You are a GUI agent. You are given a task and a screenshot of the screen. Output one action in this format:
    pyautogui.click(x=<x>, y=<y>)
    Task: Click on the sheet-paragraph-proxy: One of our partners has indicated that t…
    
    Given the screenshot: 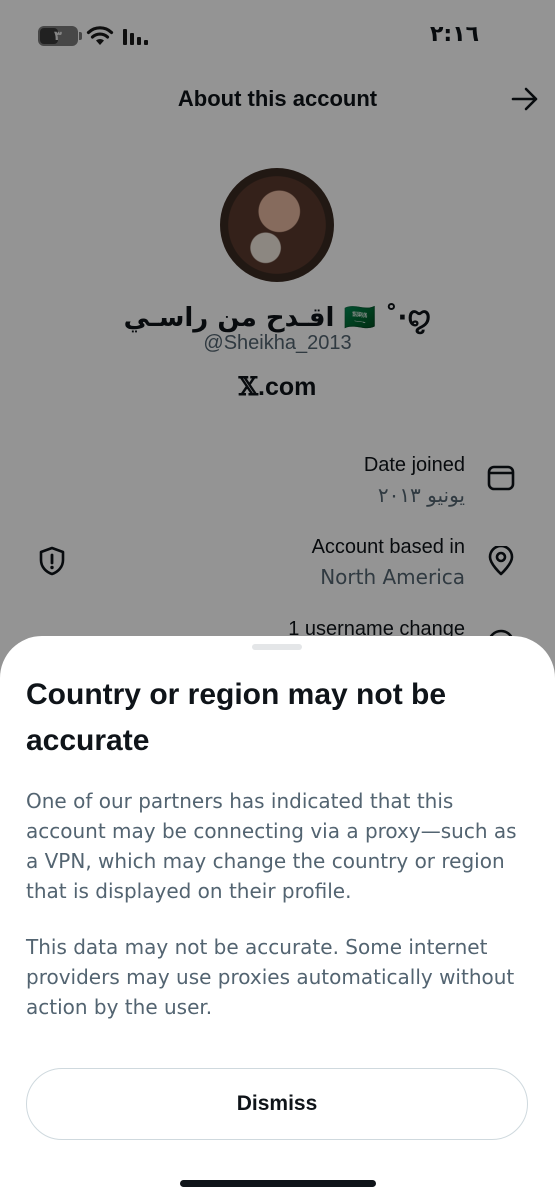 What is the action you would take?
    pyautogui.click(x=271, y=846)
    